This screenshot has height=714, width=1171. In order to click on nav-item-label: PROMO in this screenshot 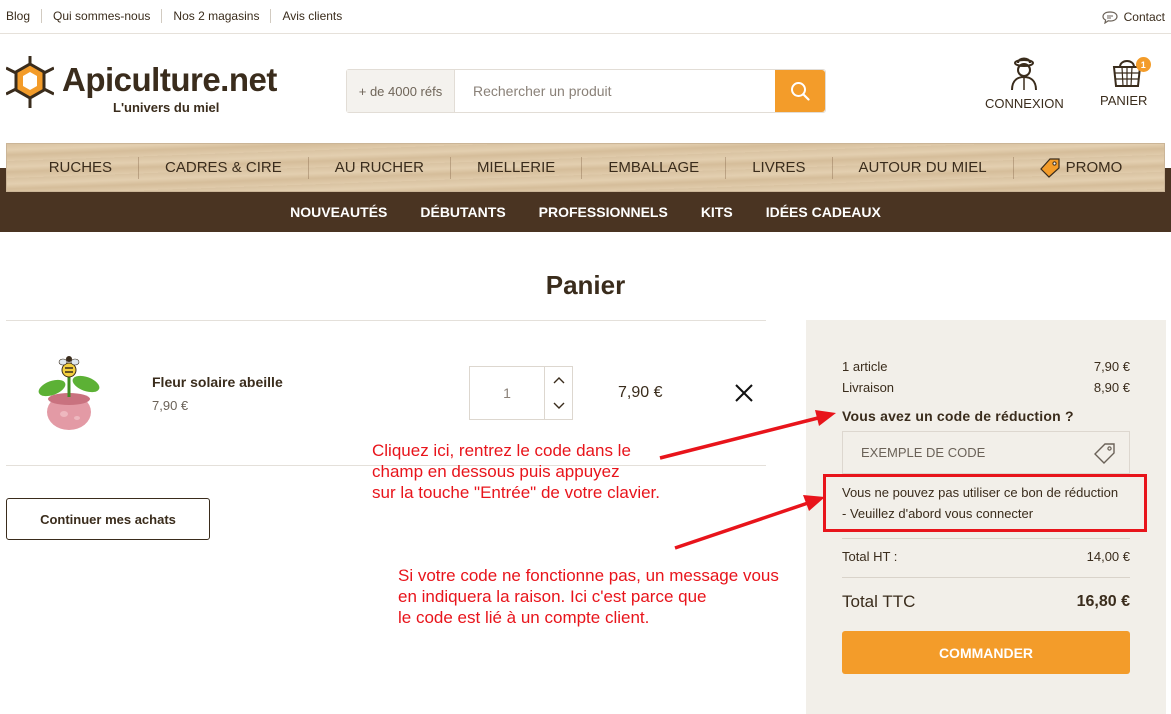, I will do `click(1094, 167)`.